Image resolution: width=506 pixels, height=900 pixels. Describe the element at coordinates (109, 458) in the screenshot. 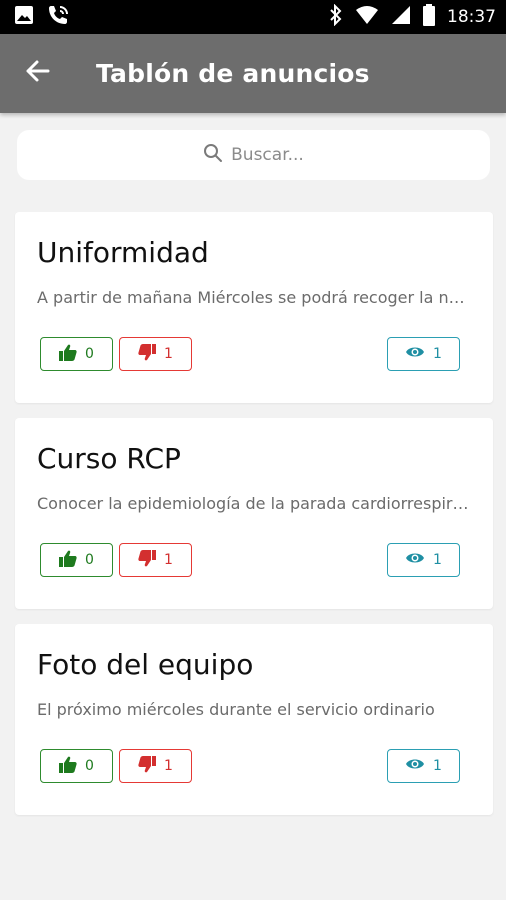

I see `announcement-title: Curso RCP` at that location.